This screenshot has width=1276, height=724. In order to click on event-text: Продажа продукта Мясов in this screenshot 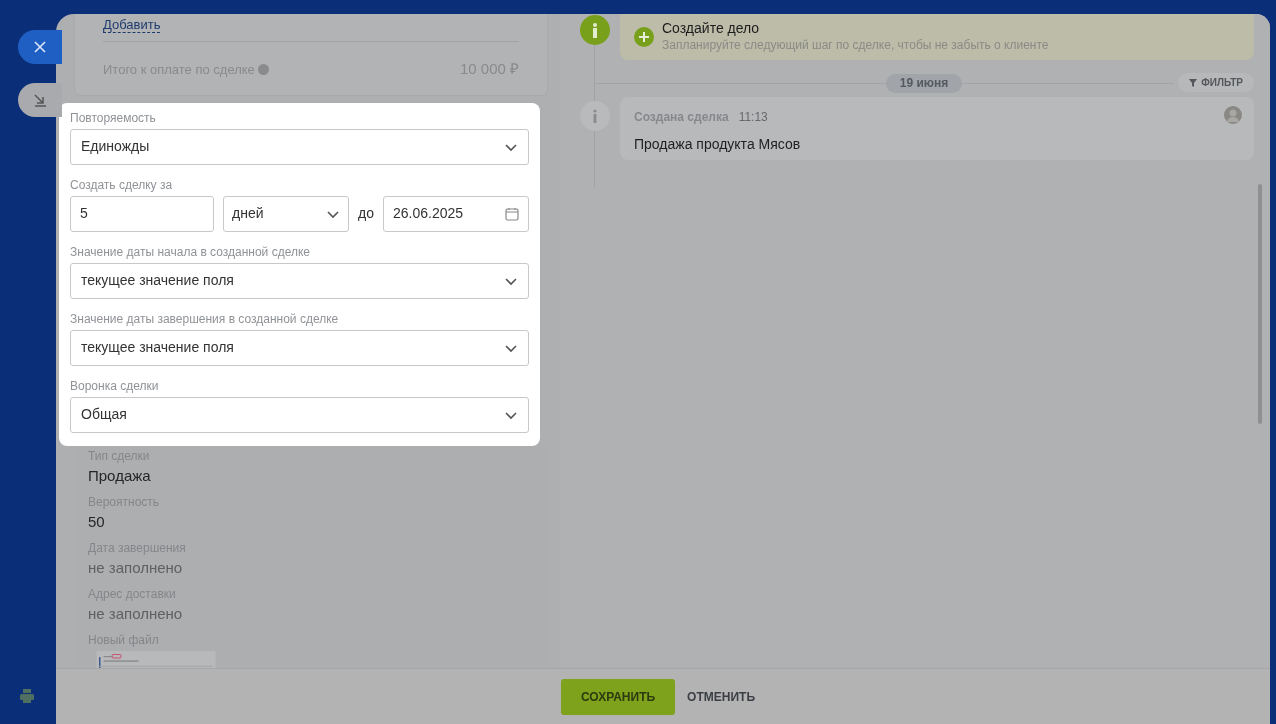, I will do `click(718, 144)`.